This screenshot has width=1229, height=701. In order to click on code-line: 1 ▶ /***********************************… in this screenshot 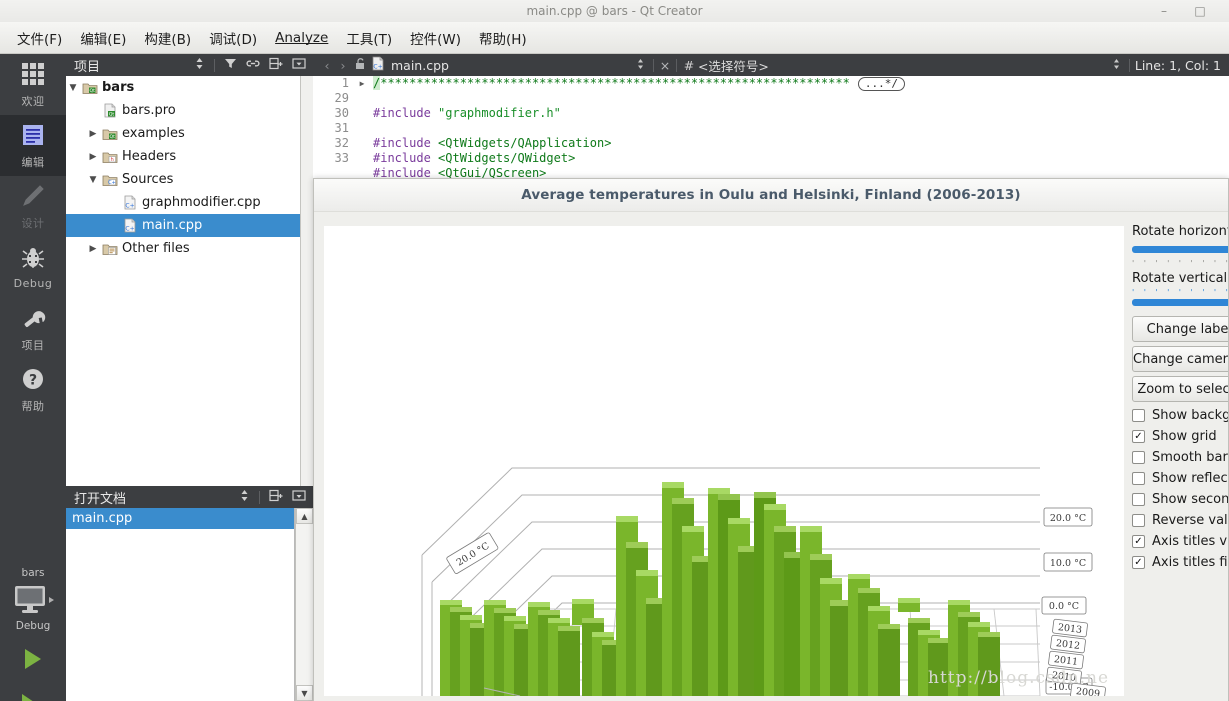, I will do `click(771, 83)`.